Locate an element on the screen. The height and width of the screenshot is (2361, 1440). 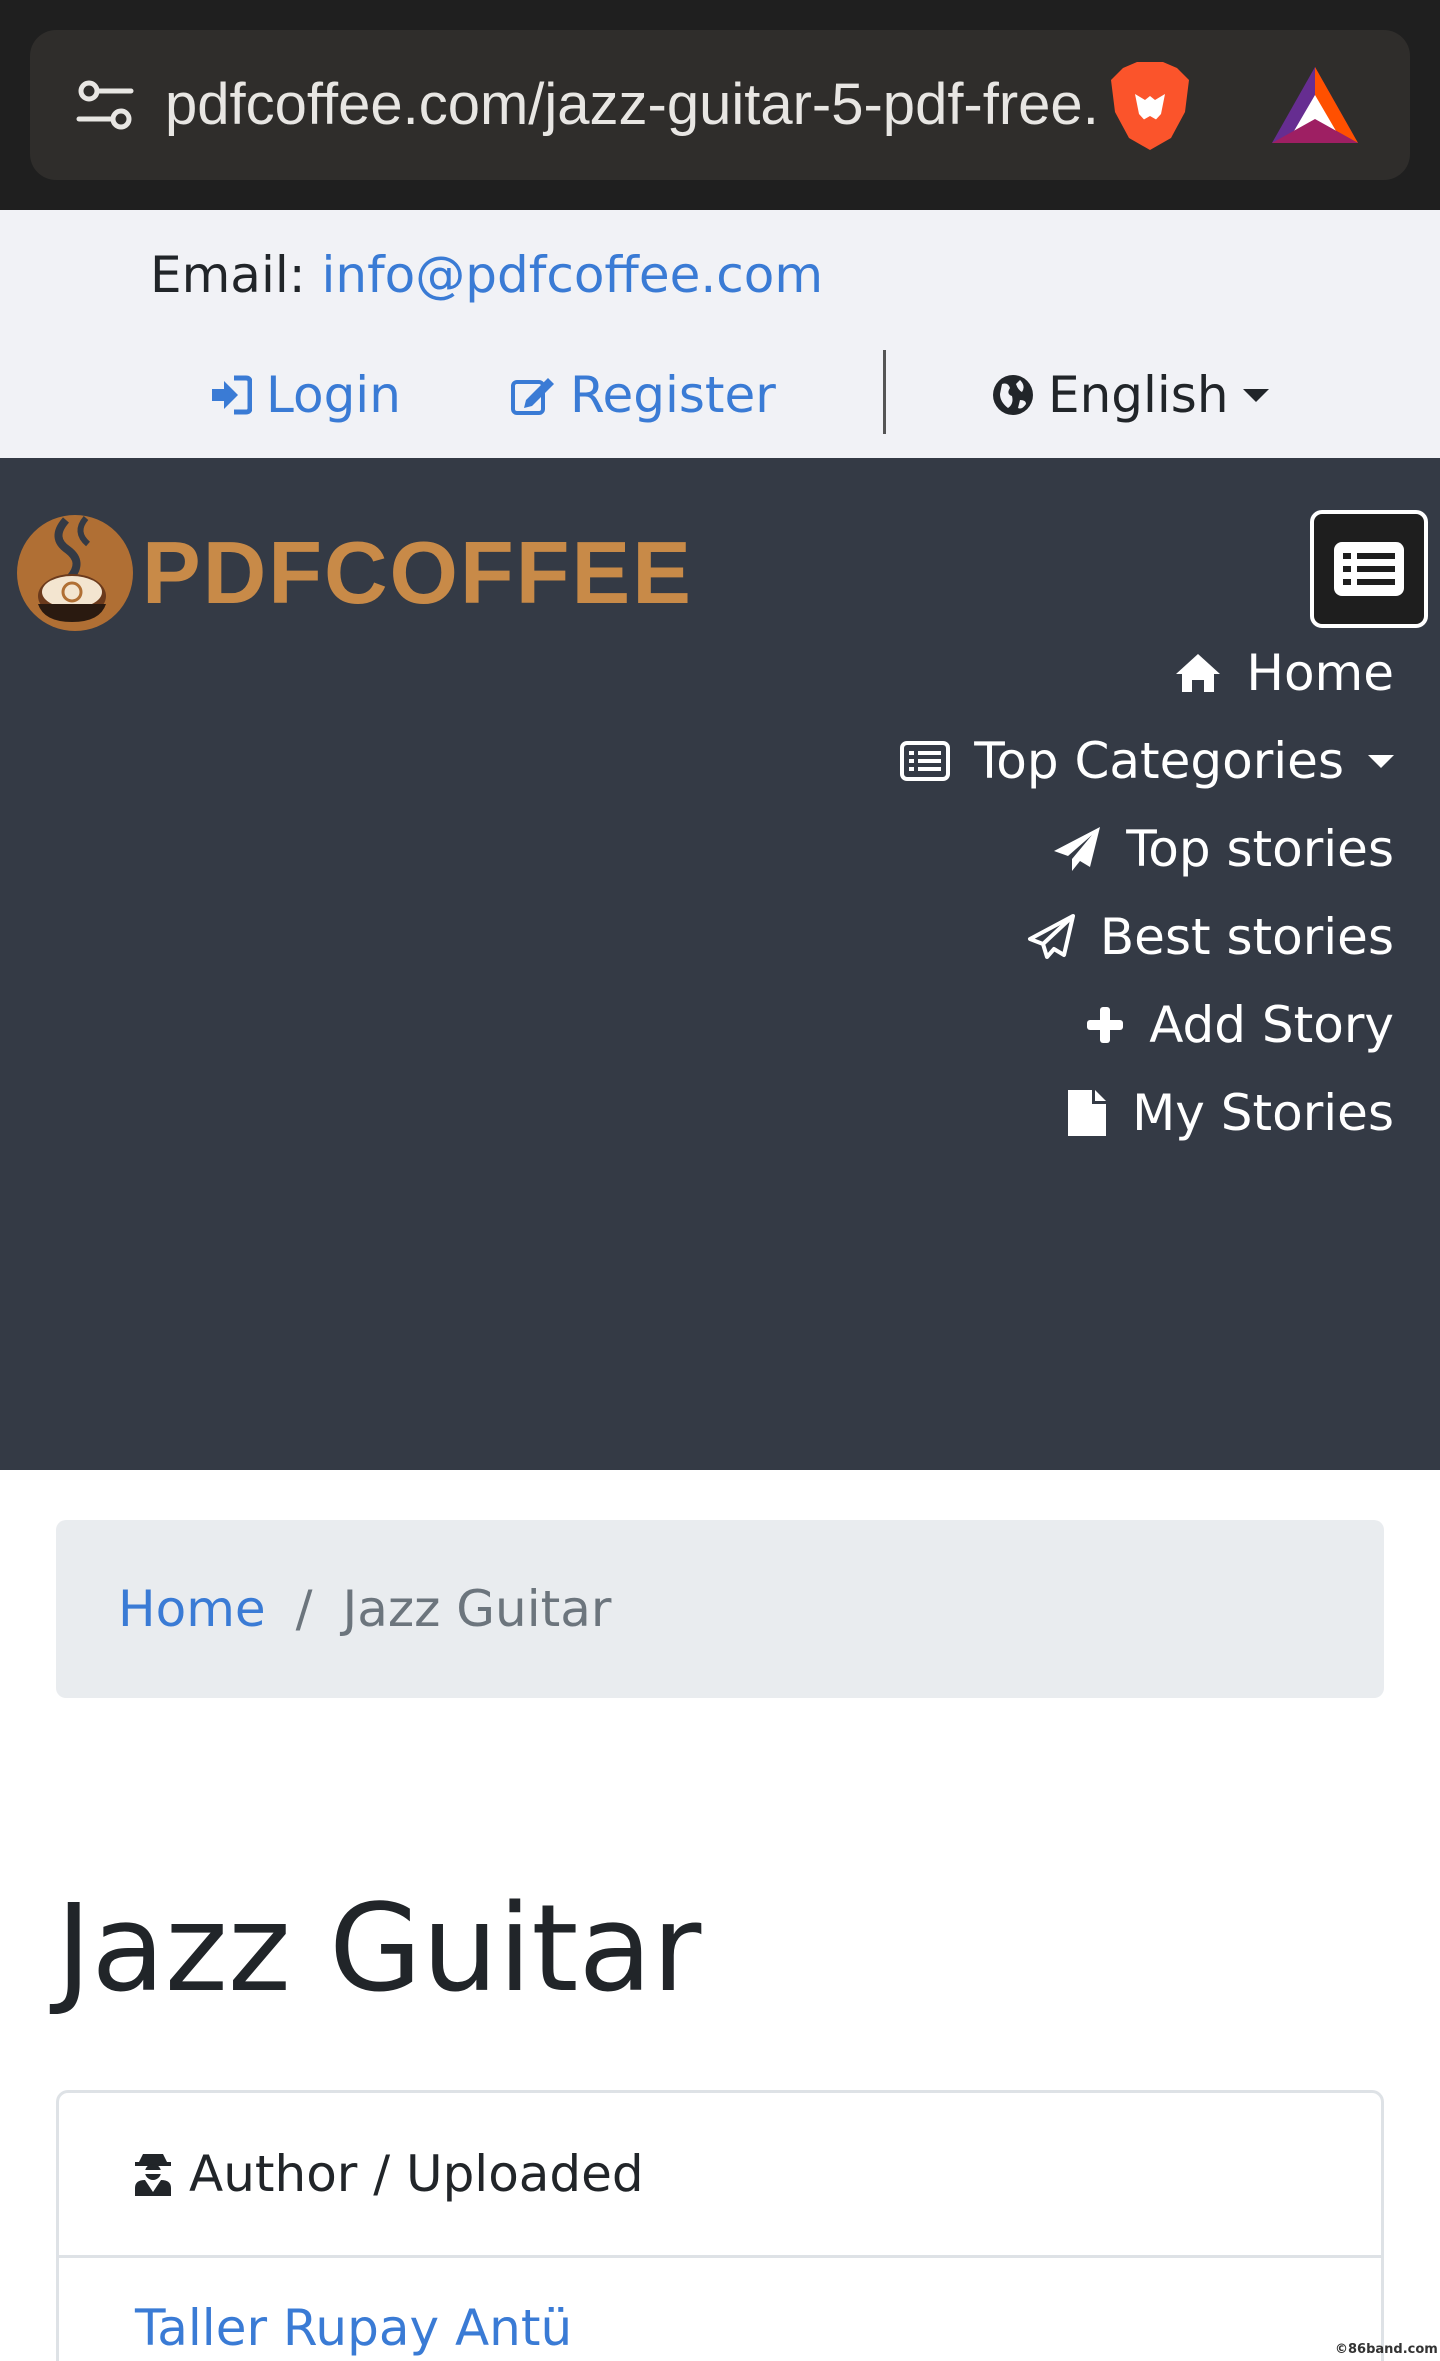
nav-top-categories: Top Categories is located at coordinates (1147, 761).